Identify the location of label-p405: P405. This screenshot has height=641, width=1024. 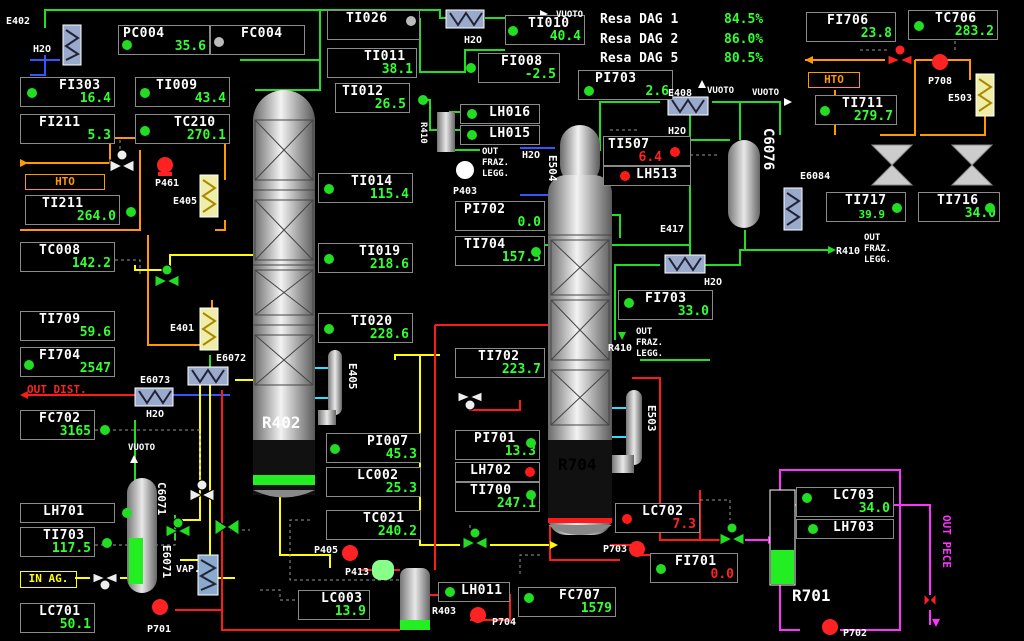
(326, 550).